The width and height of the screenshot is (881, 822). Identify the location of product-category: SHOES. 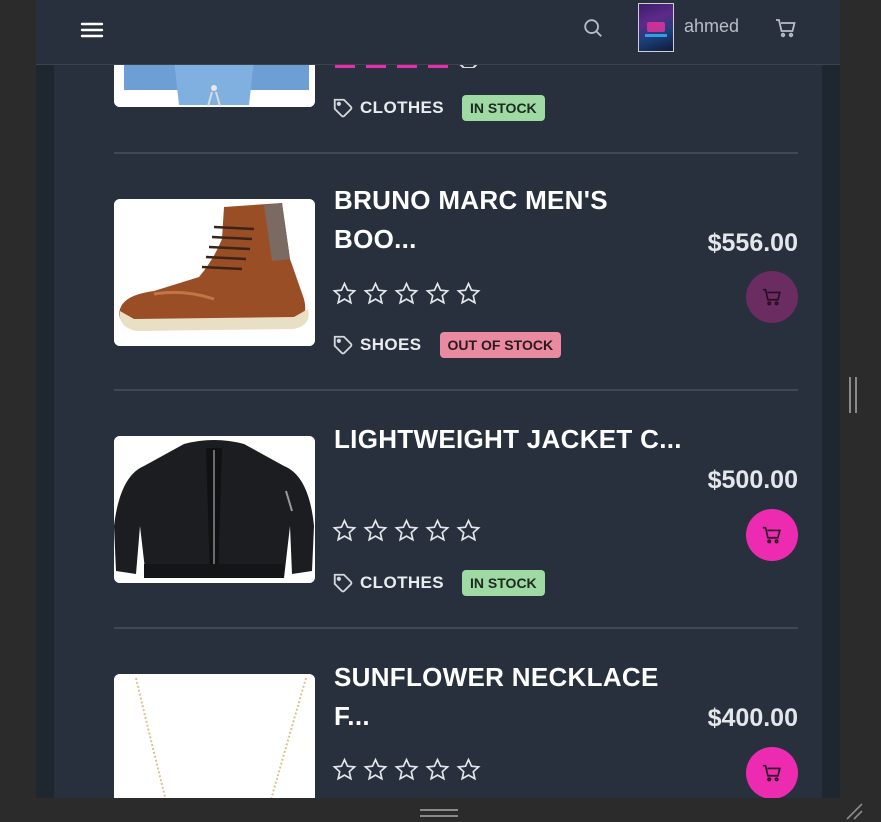
(391, 345).